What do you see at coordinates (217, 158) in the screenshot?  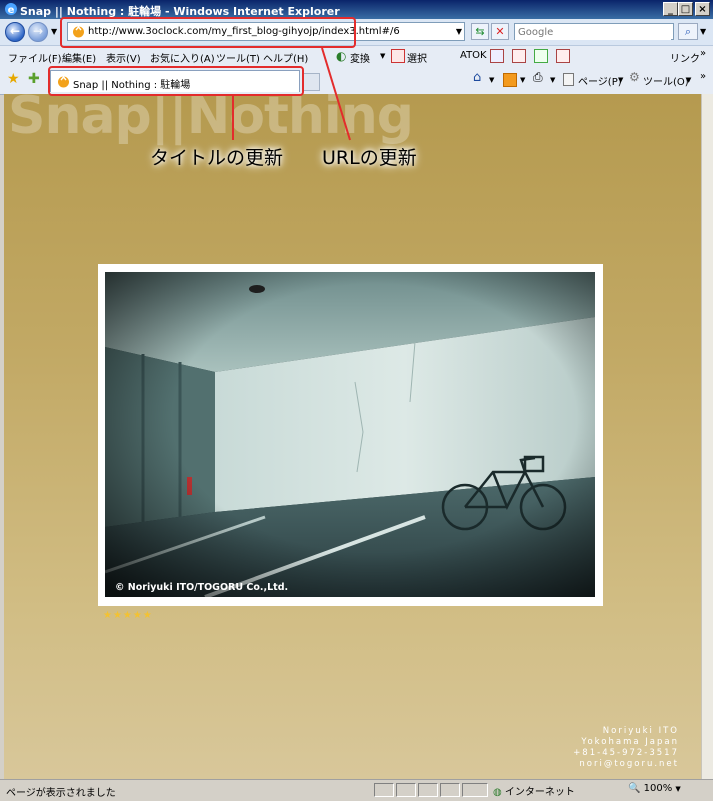 I see `title-update-annotation: タイトルの更新` at bounding box center [217, 158].